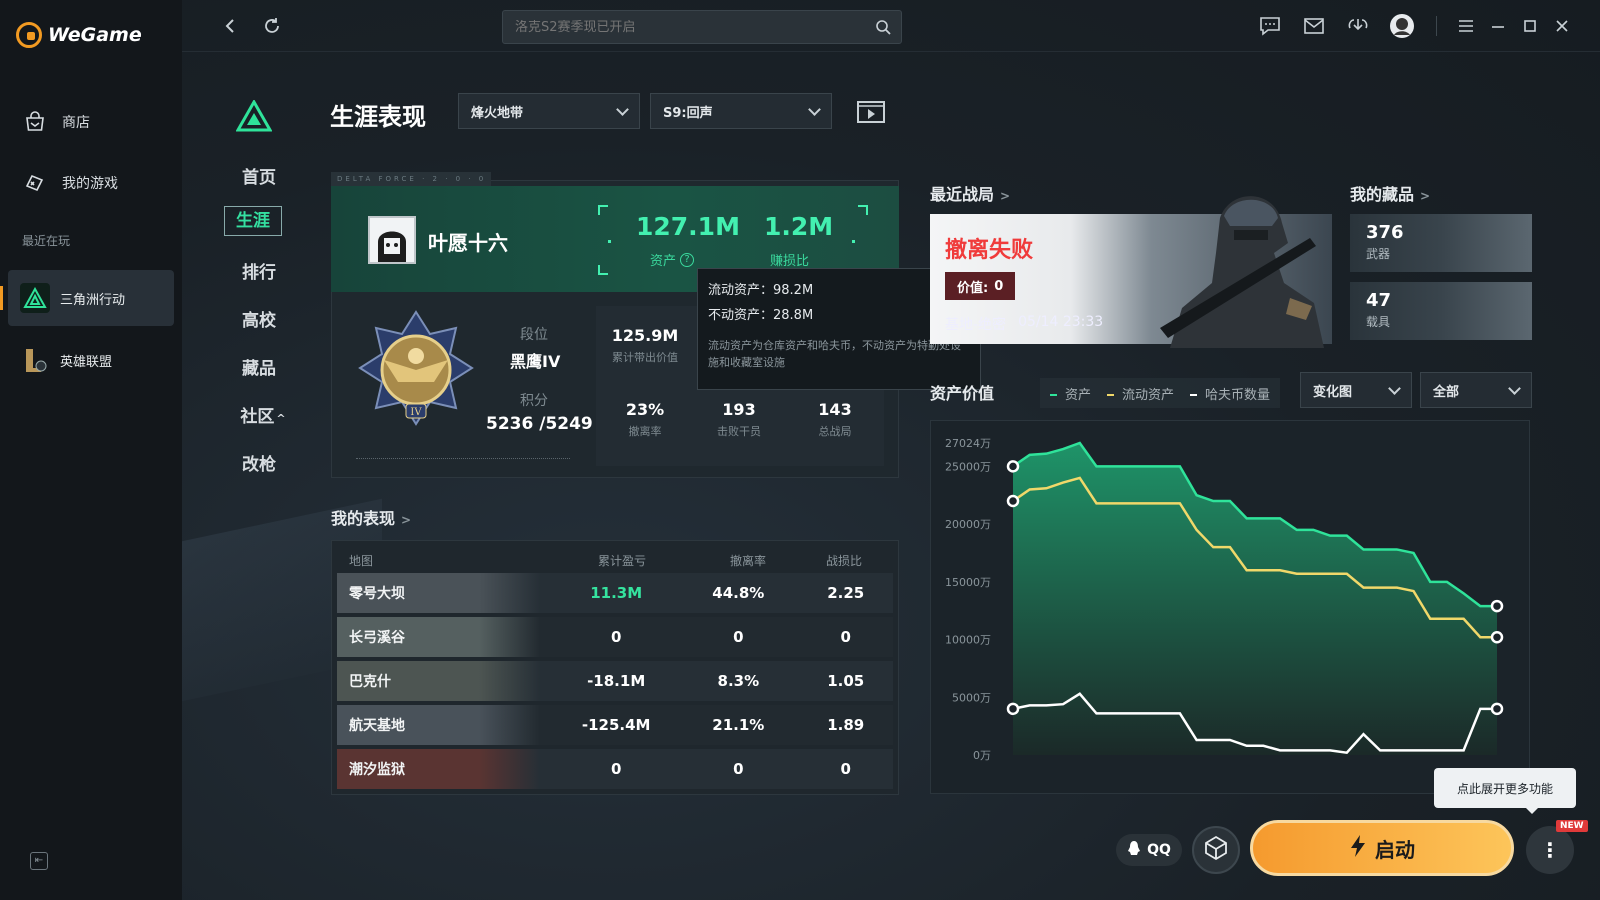 The image size is (1600, 900). What do you see at coordinates (1358, 26) in the screenshot?
I see `download-icon` at bounding box center [1358, 26].